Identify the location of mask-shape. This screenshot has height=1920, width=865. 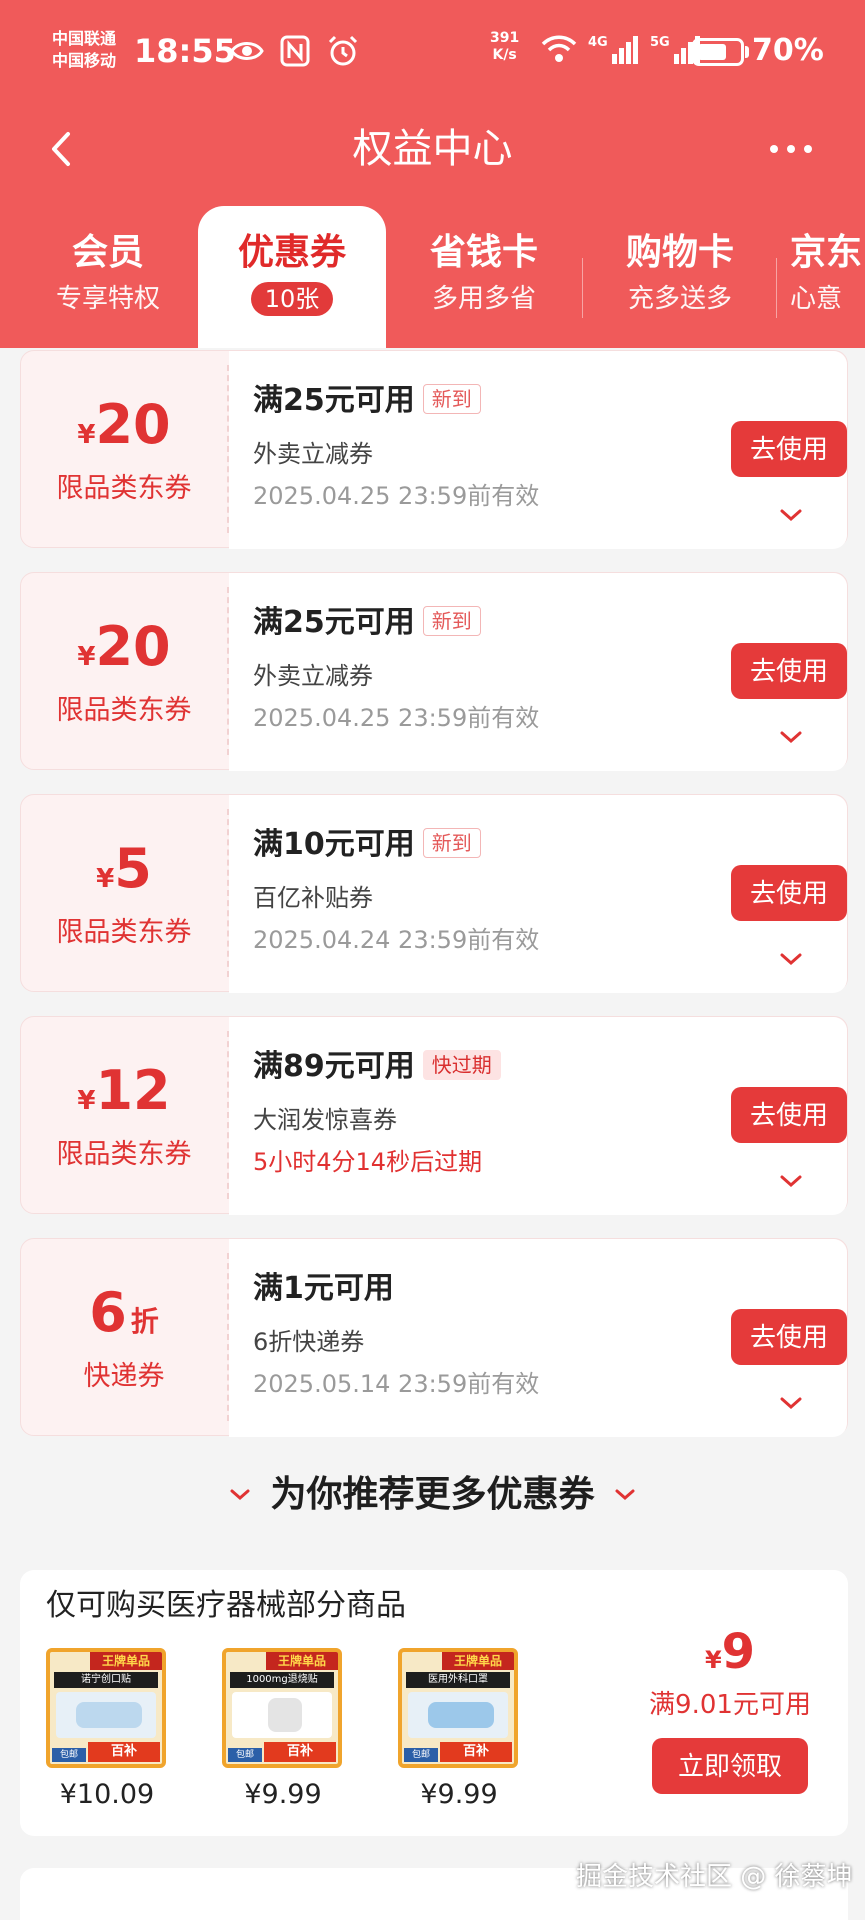
(461, 1715).